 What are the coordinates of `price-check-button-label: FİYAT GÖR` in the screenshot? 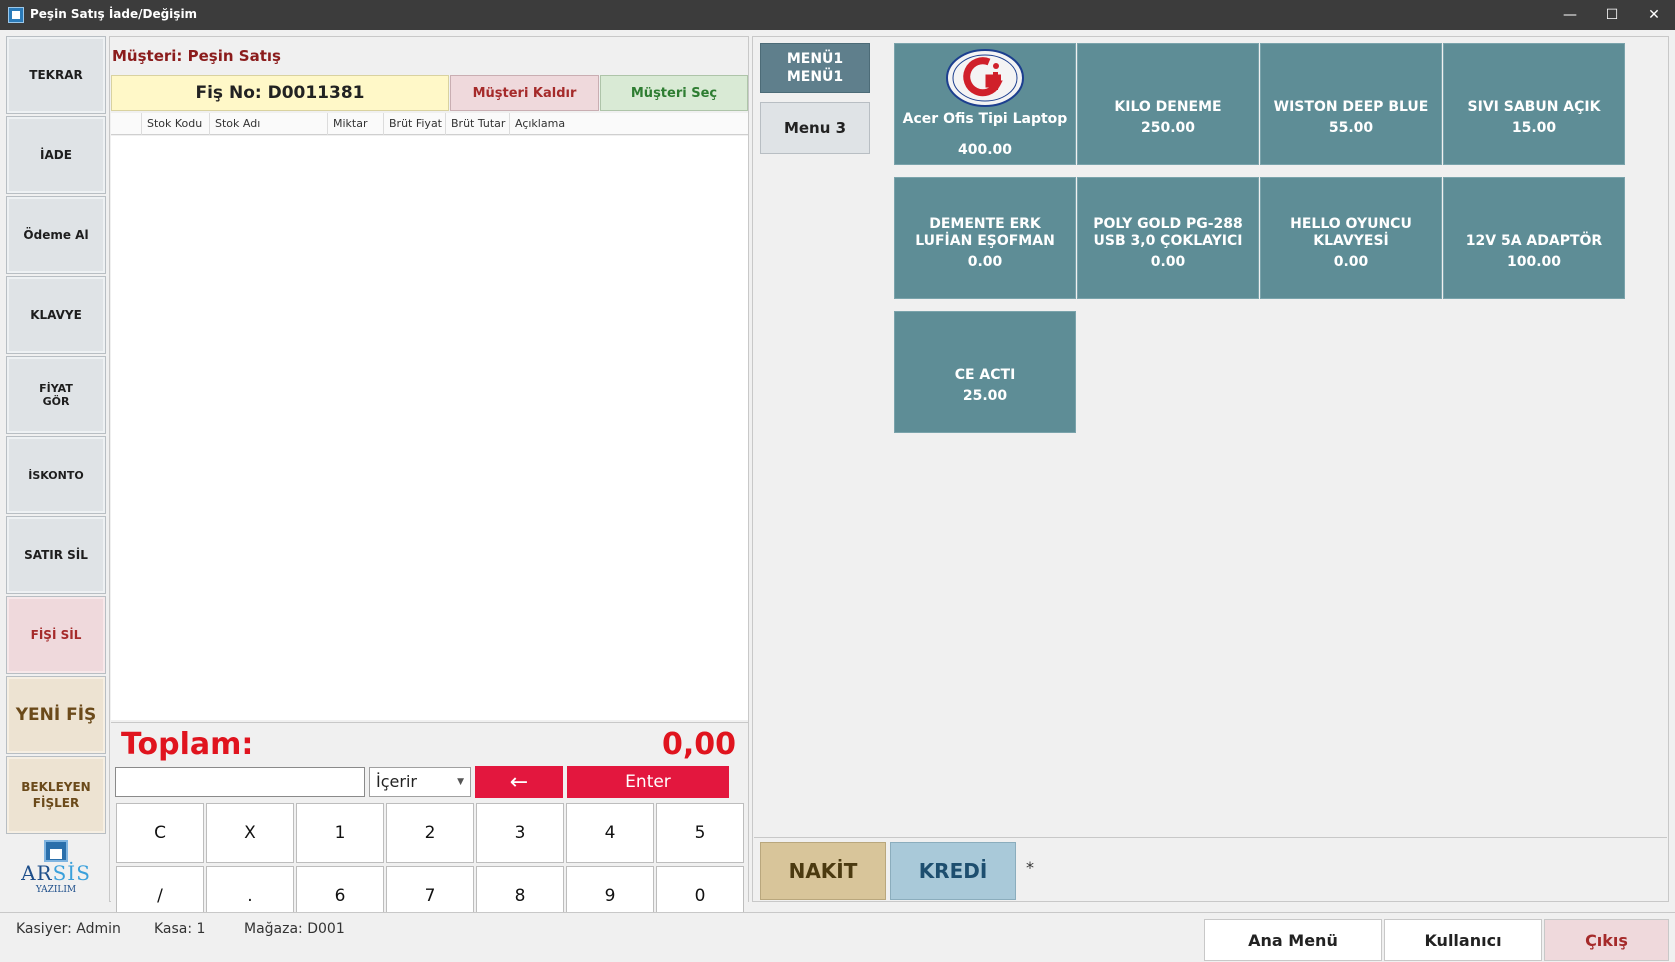 It's located at (56, 395).